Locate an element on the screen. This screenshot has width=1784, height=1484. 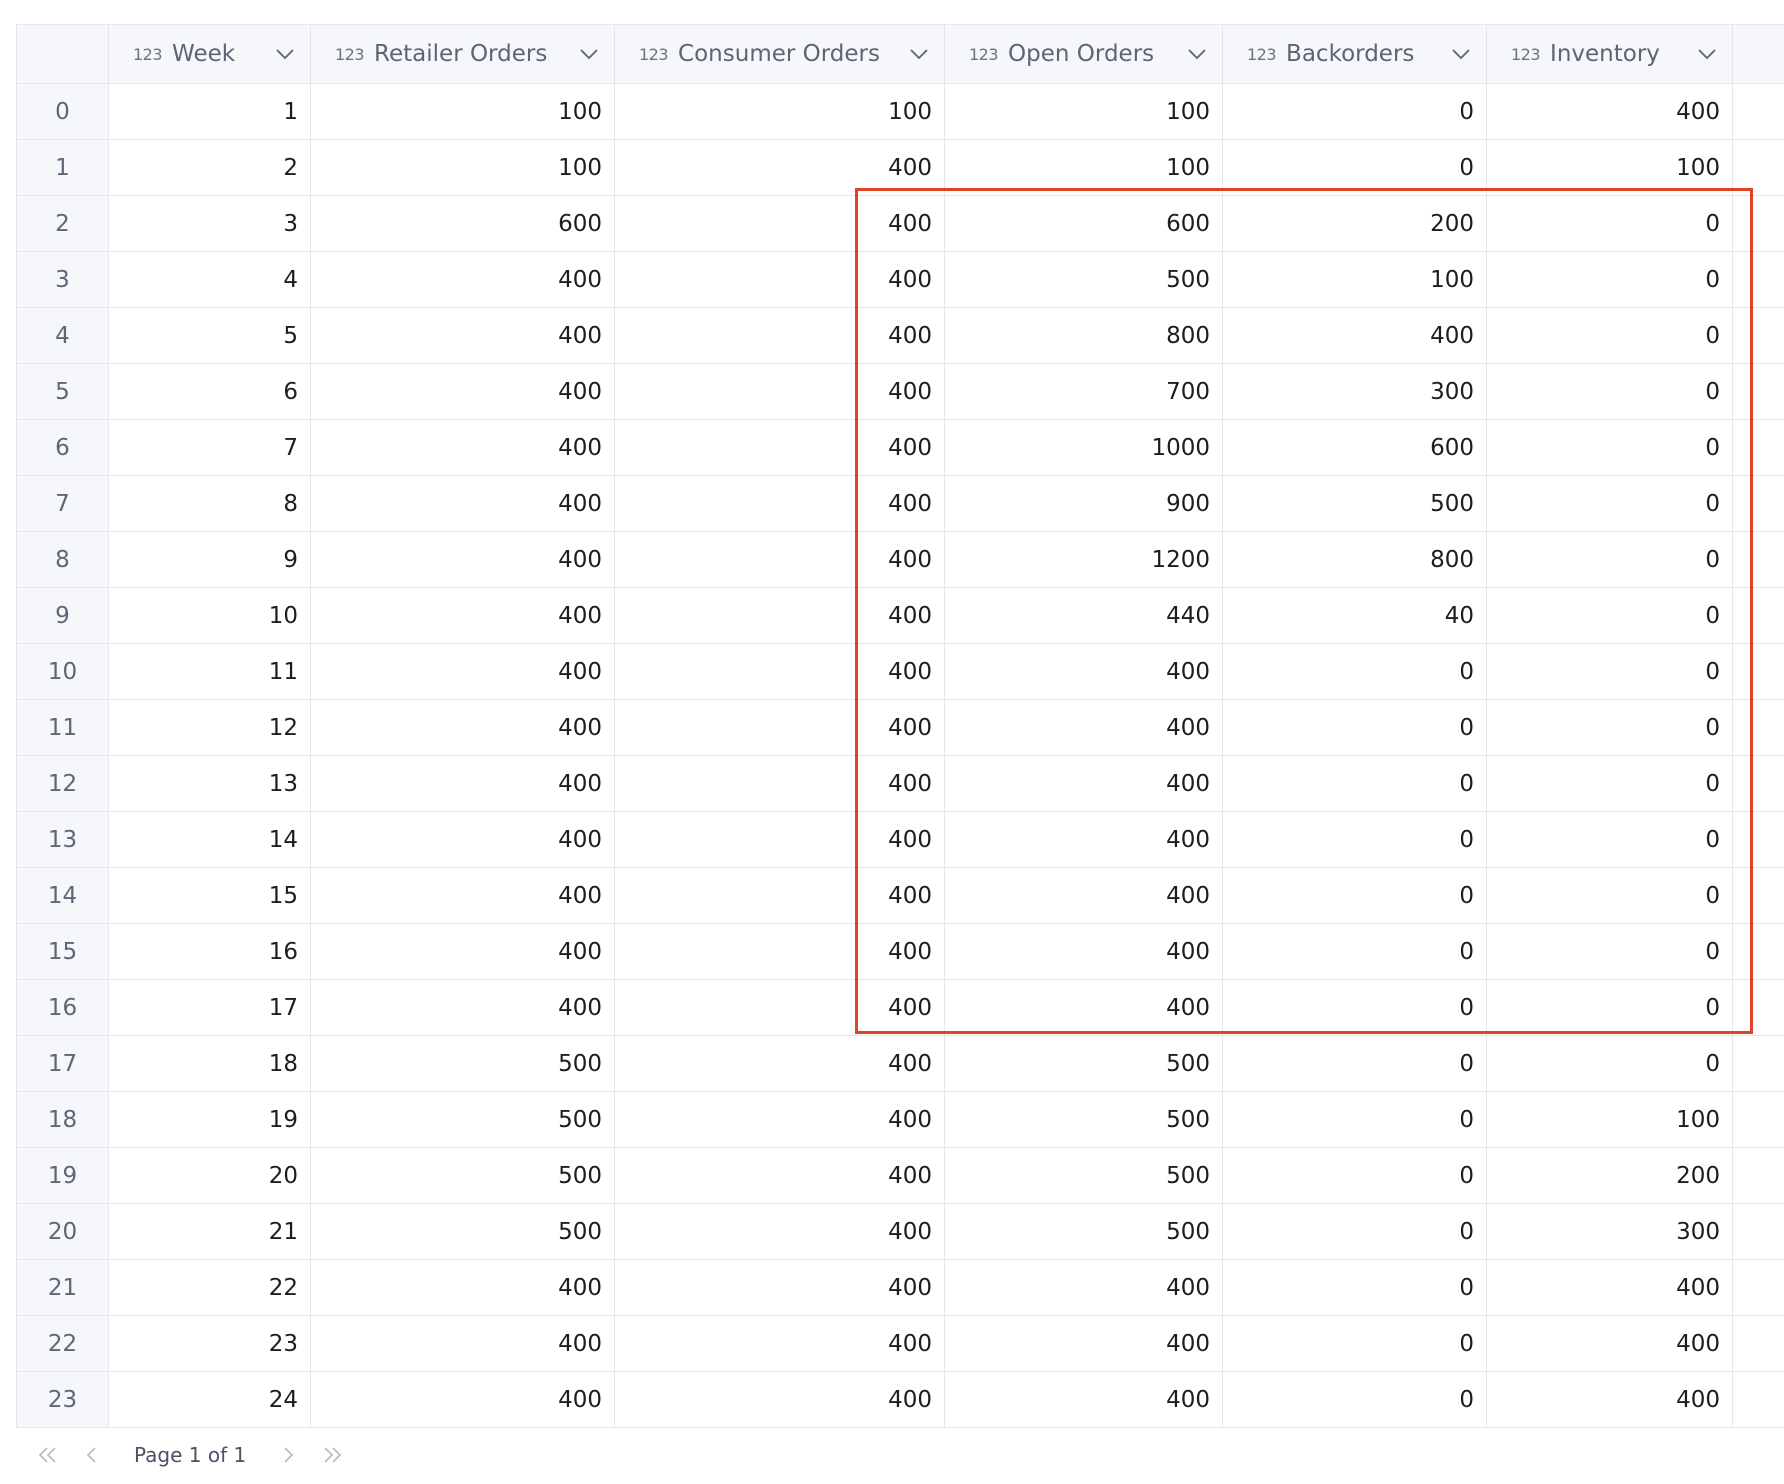
cell-backorders: 400 is located at coordinates (1354, 335).